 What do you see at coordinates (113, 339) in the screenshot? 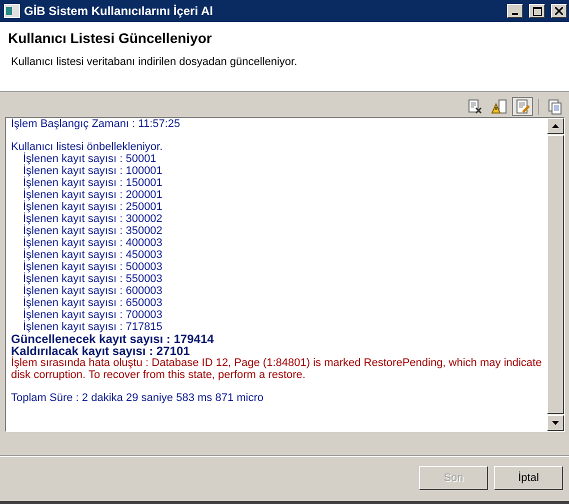
I see `log-line: Güncellenecek kayıt sayısı : 179414` at bounding box center [113, 339].